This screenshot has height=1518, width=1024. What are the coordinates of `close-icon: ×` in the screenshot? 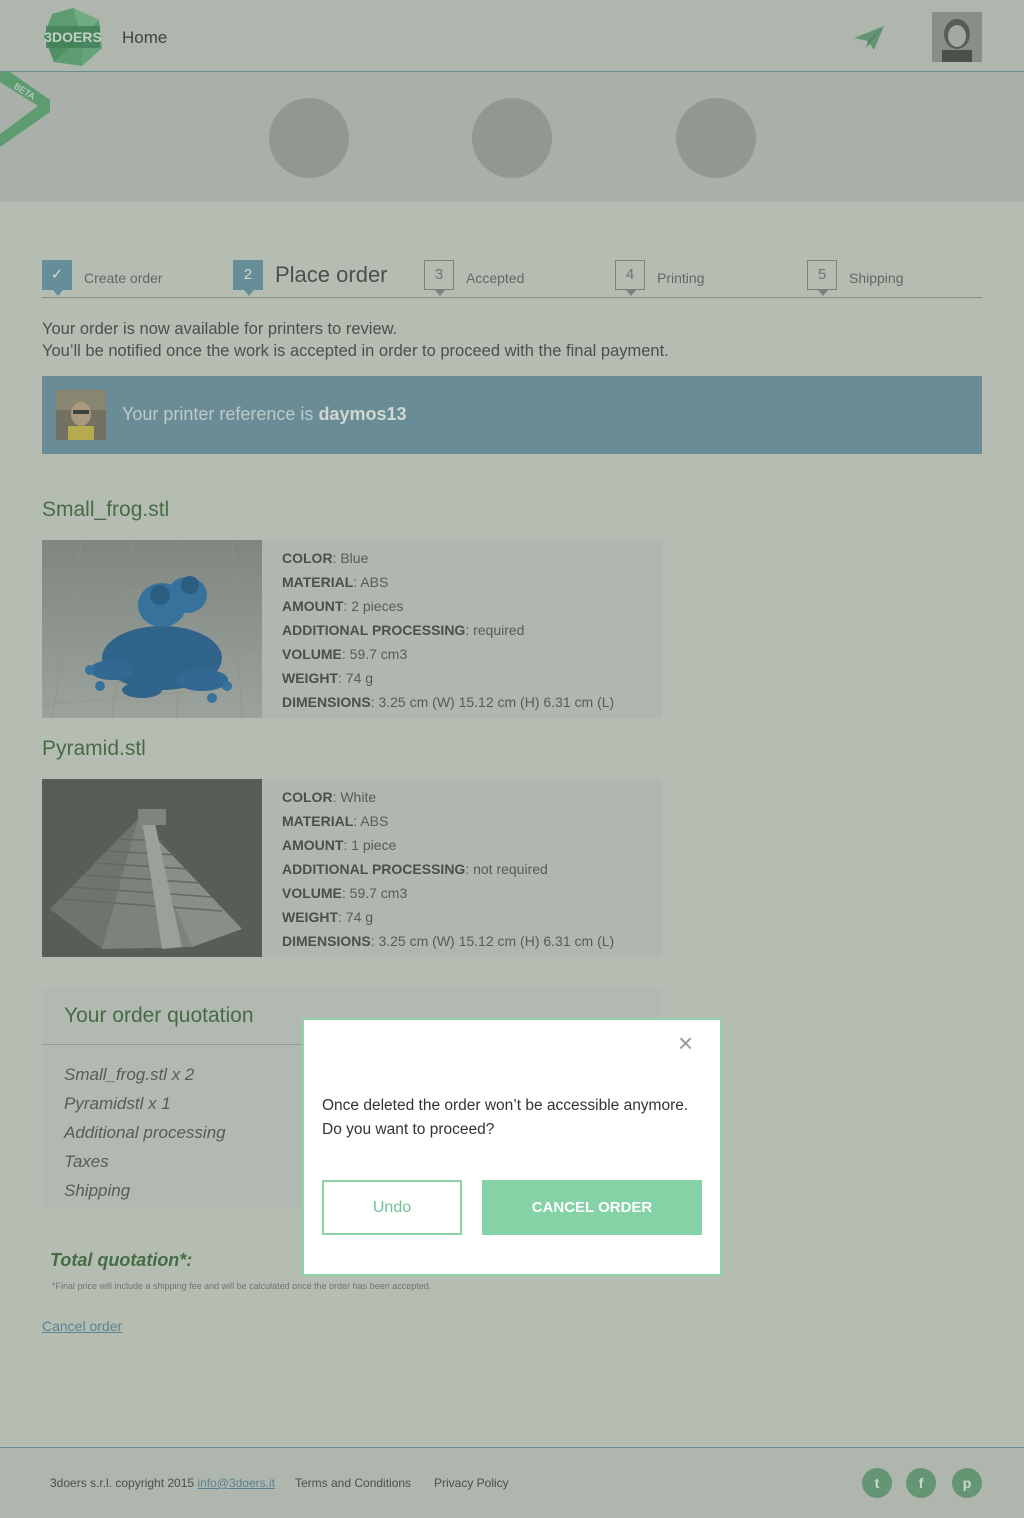 It's located at (685, 1043).